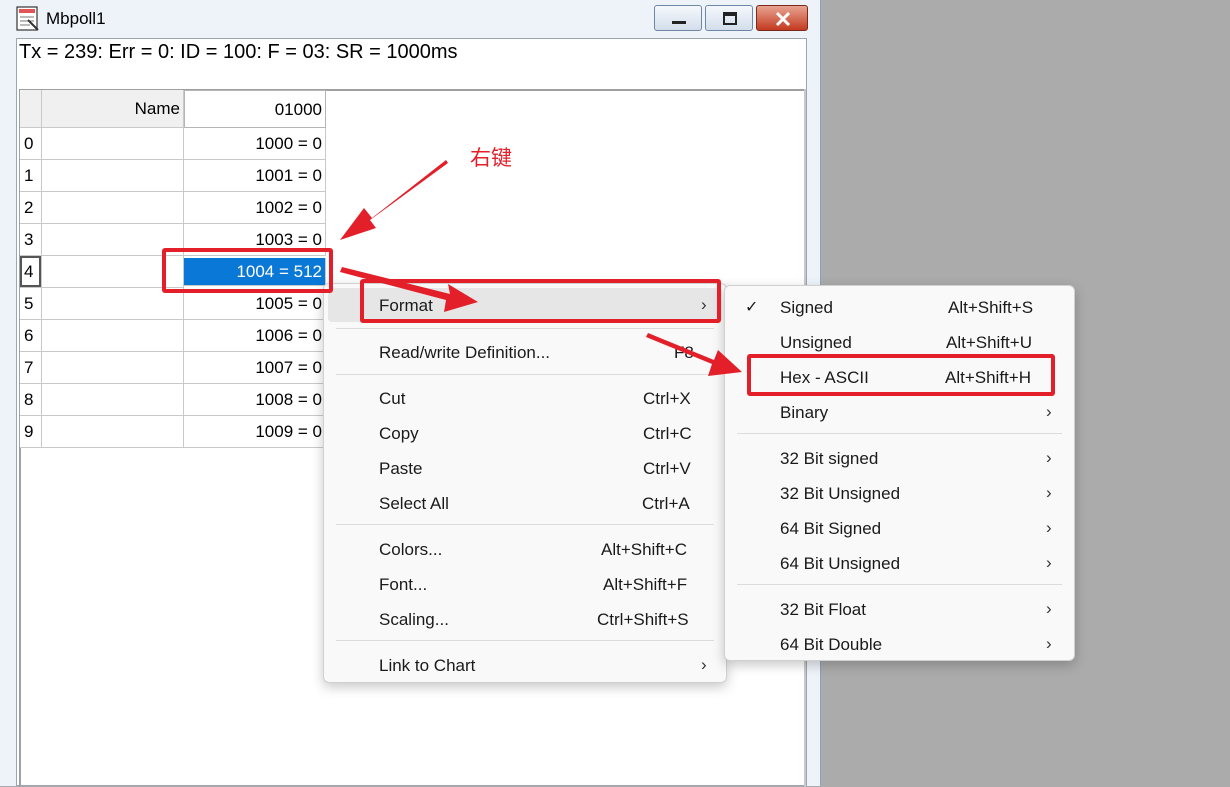  What do you see at coordinates (255, 208) in the screenshot?
I see `register-value-cell: 1002 = 0` at bounding box center [255, 208].